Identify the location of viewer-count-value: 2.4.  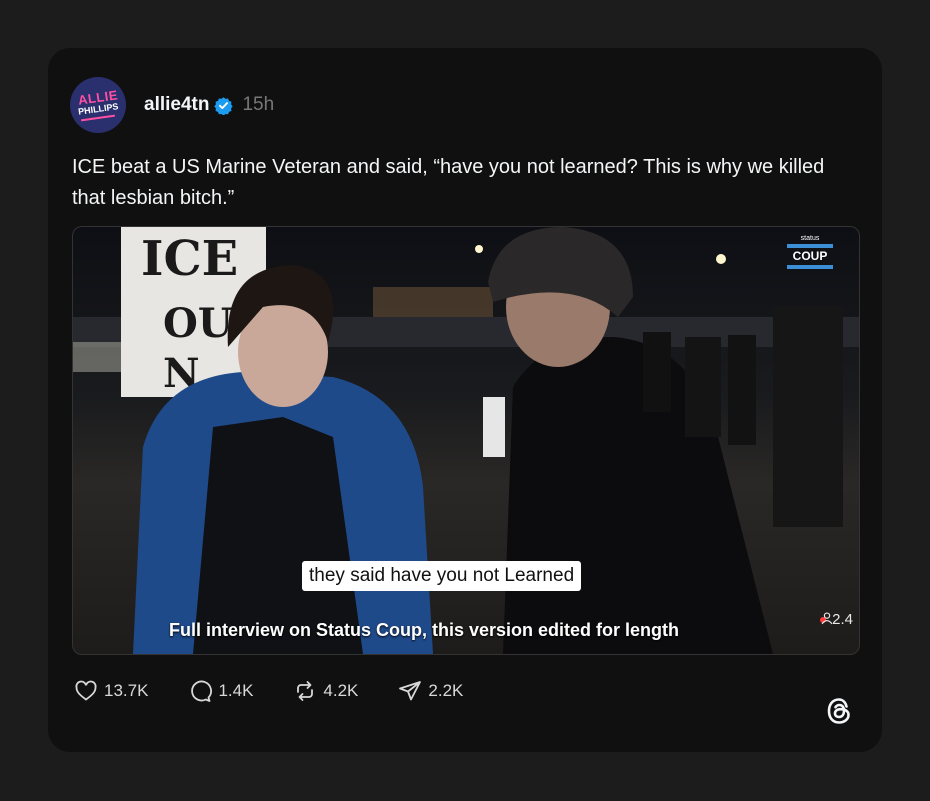
(842, 619).